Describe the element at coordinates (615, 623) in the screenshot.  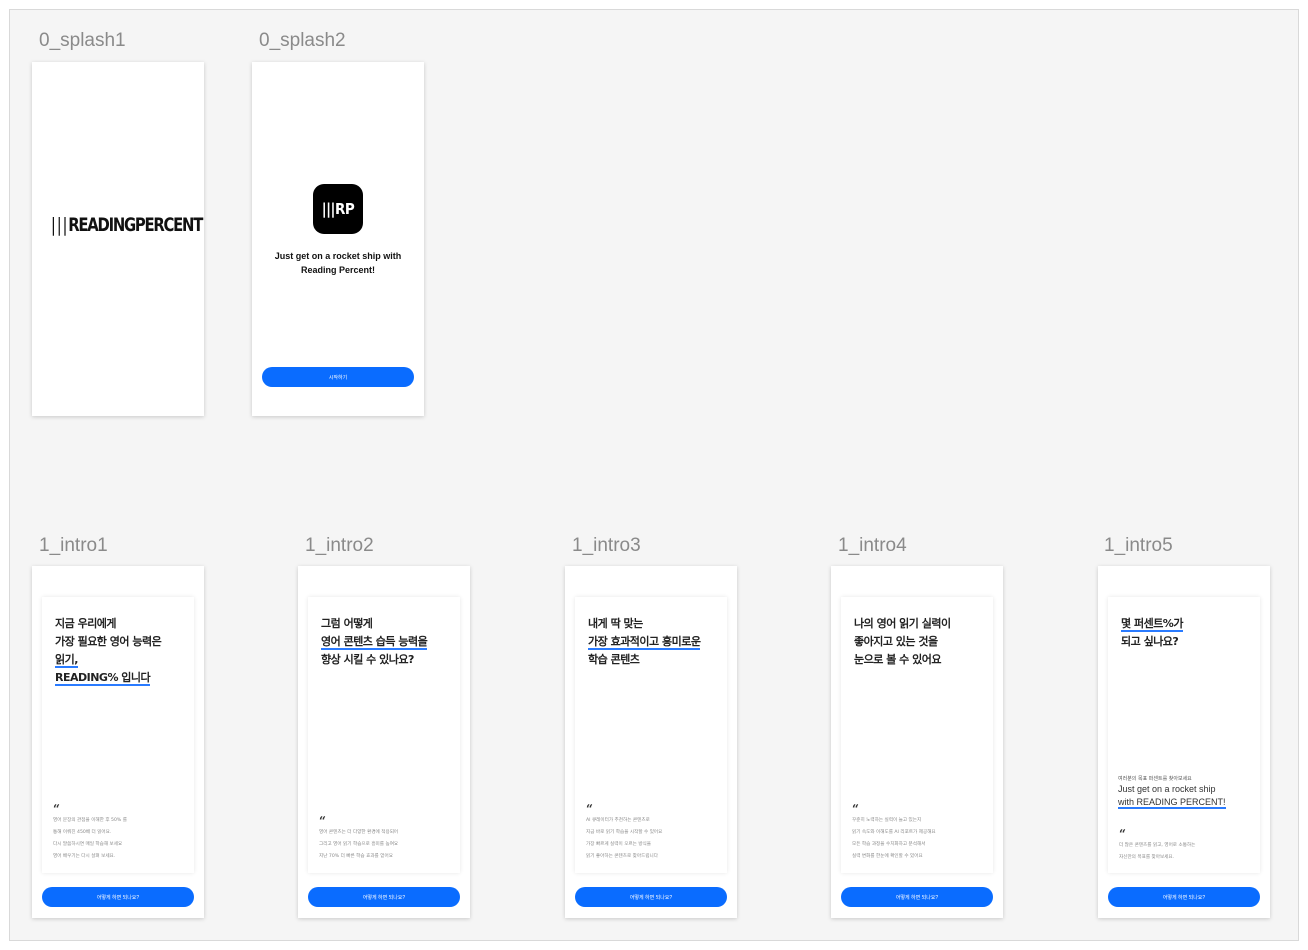
I see `heading-line: 내게 딱 맞는` at that location.